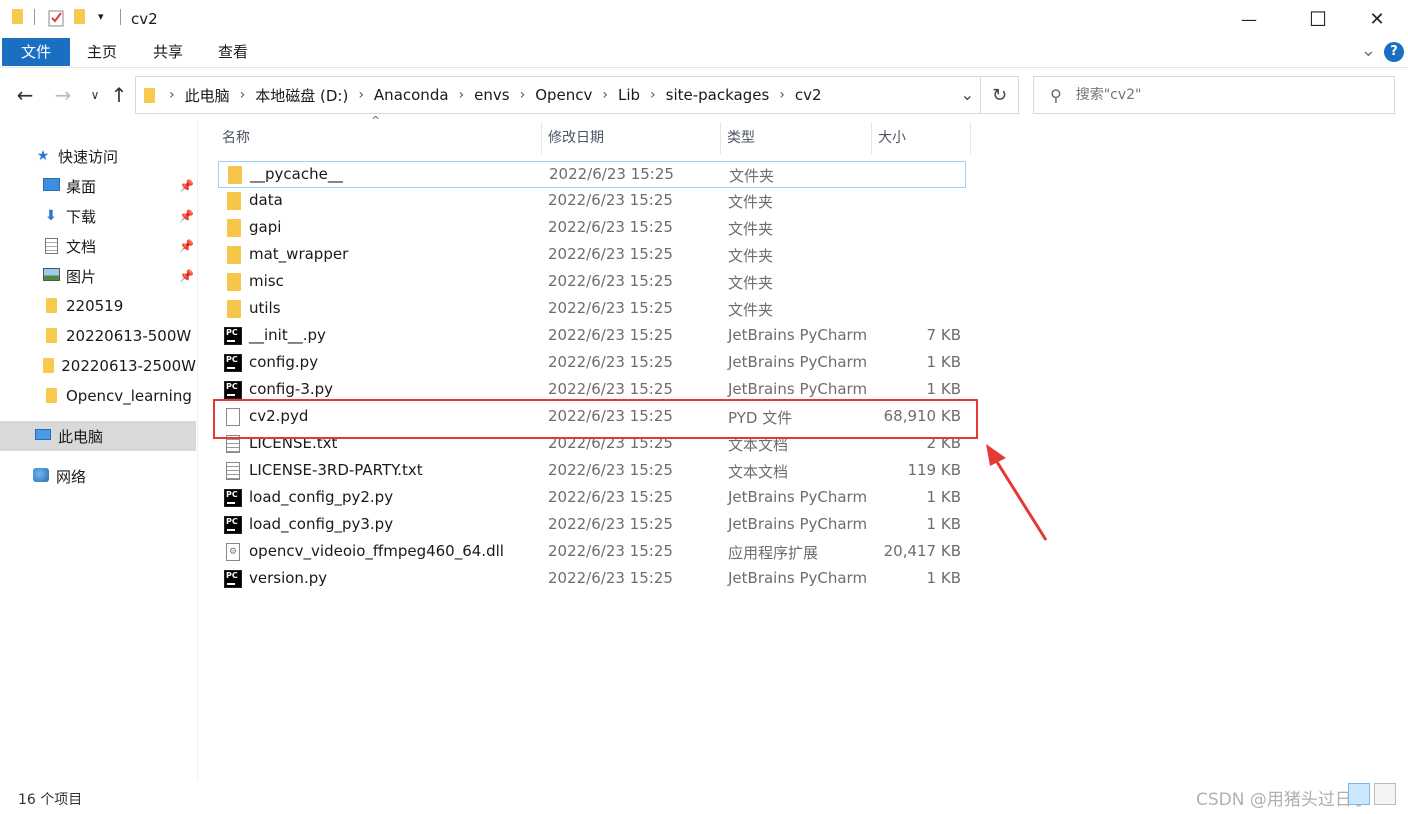 The width and height of the screenshot is (1408, 814). Describe the element at coordinates (207, 95) in the screenshot. I see `breadcrumb-this-pc: 此电脑` at that location.